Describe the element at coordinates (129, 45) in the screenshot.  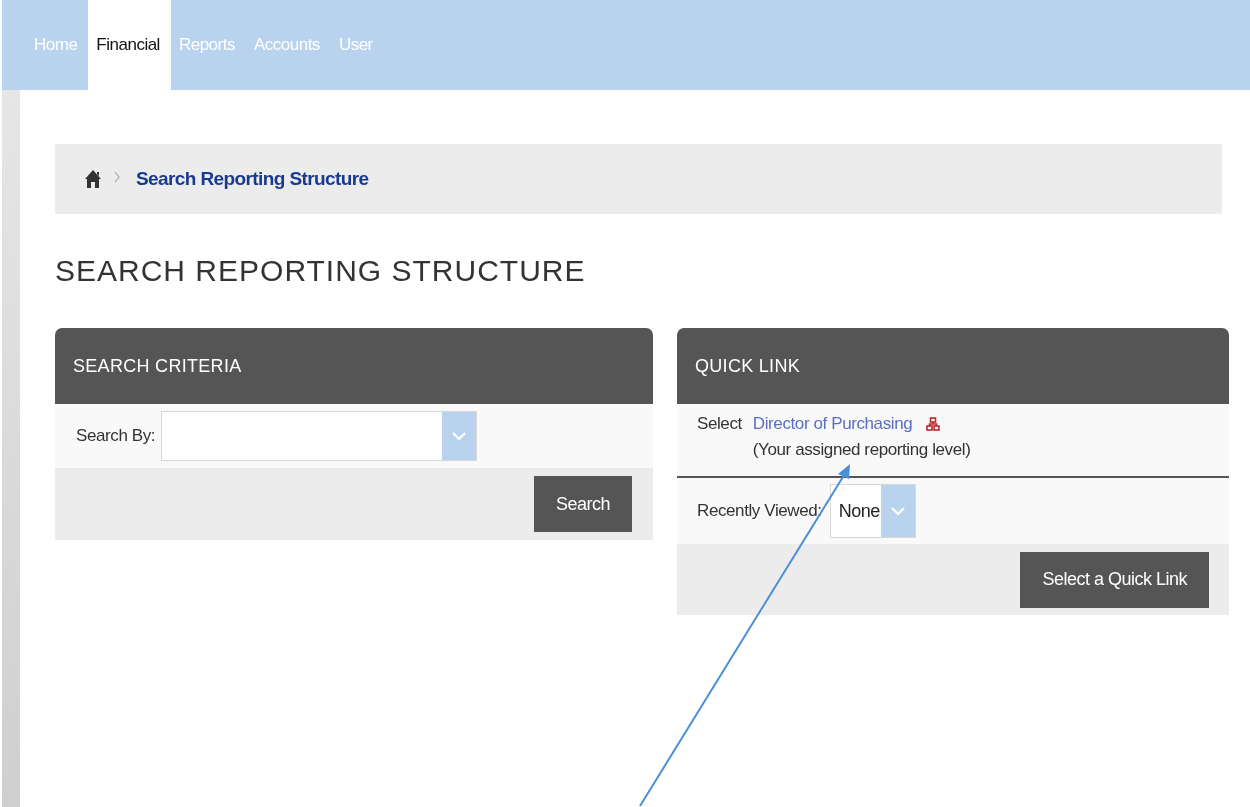
I see `nav-tab: Financial` at that location.